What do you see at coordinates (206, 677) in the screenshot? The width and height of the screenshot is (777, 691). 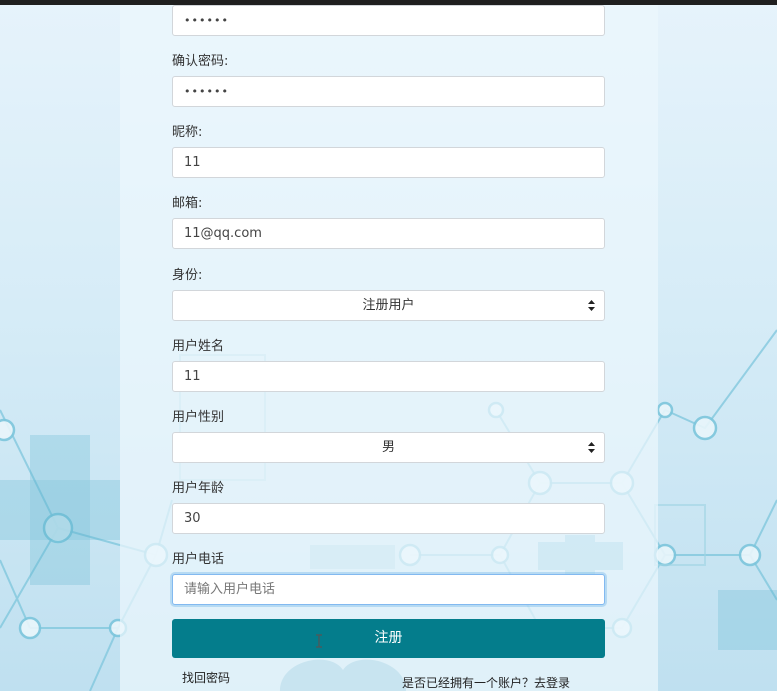 I see `recover-password-link: 找回密码` at bounding box center [206, 677].